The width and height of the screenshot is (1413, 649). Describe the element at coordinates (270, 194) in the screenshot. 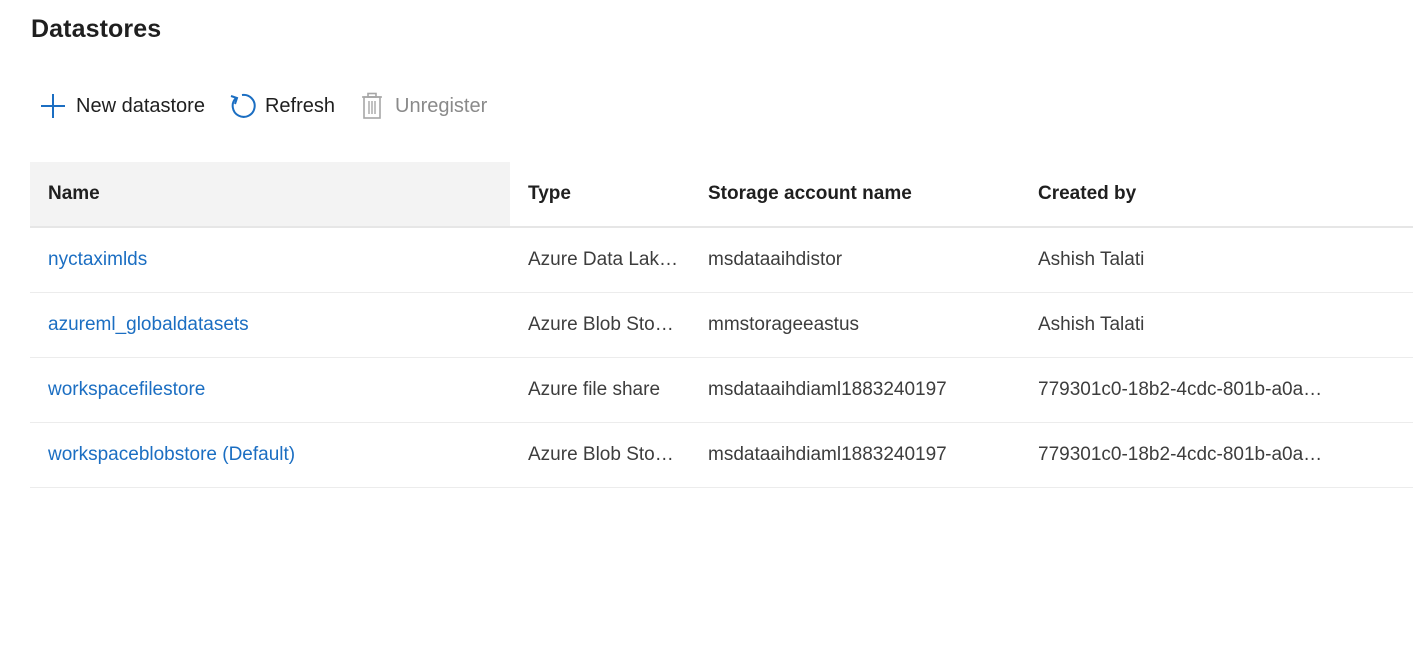

I see `column-header-name: Name` at that location.